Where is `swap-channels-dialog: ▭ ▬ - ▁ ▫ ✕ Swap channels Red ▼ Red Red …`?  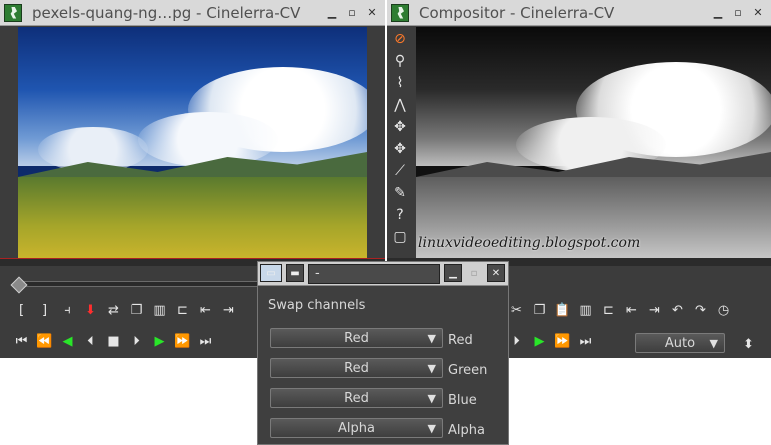
swap-channels-dialog: ▭ ▬ - ▁ ▫ ✕ Swap channels Red ▼ Red Red … is located at coordinates (383, 353).